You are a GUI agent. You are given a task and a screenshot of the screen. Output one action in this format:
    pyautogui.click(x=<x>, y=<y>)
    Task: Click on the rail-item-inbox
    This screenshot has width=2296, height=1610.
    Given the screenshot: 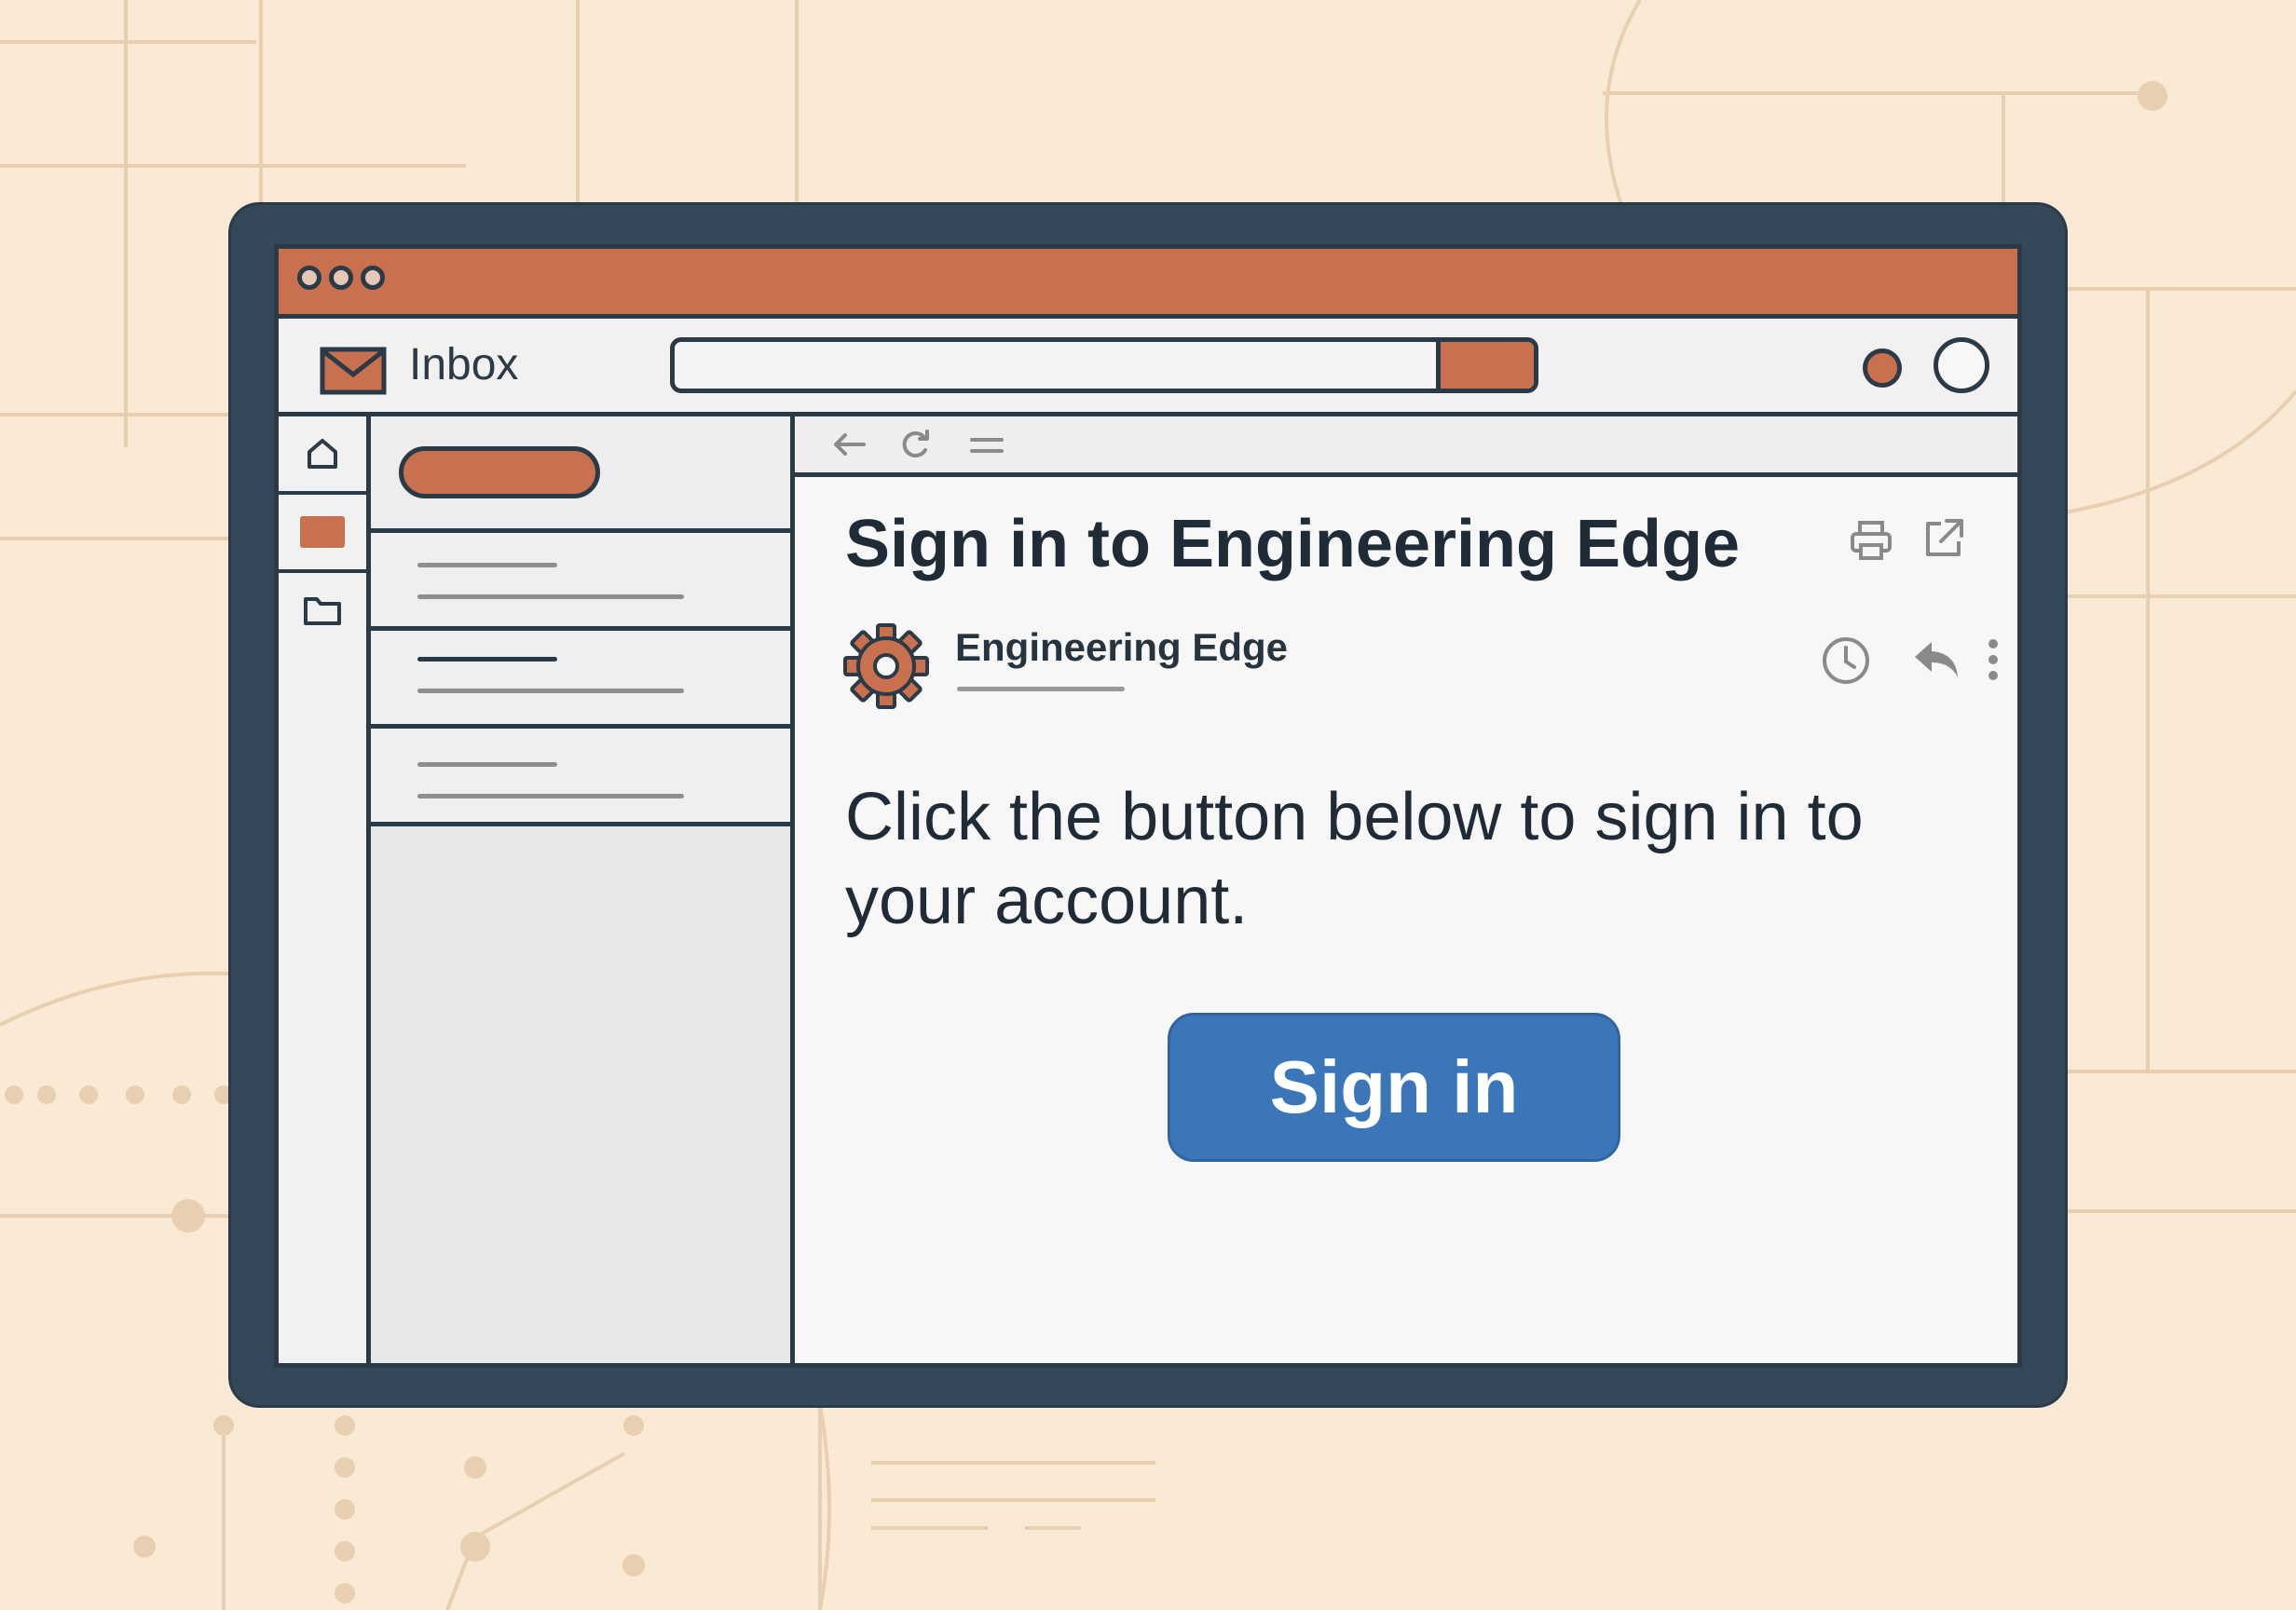 What is the action you would take?
    pyautogui.click(x=322, y=534)
    